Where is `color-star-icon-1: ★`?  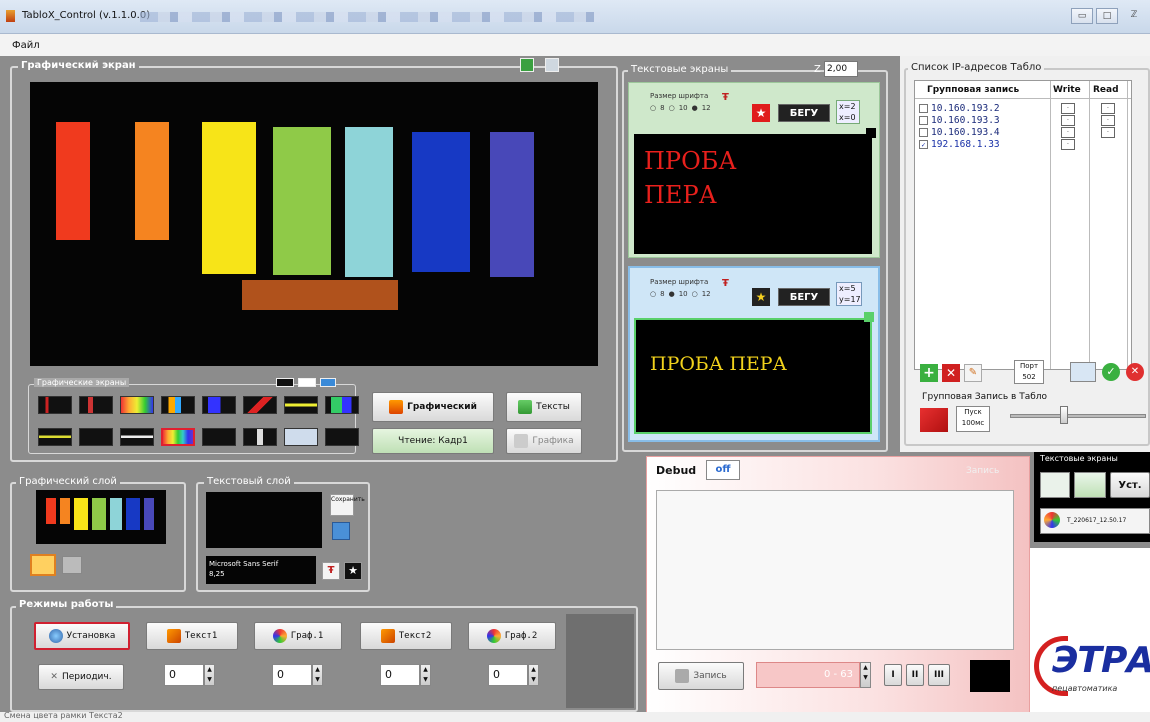
color-star-icon-1: ★ is located at coordinates (761, 113).